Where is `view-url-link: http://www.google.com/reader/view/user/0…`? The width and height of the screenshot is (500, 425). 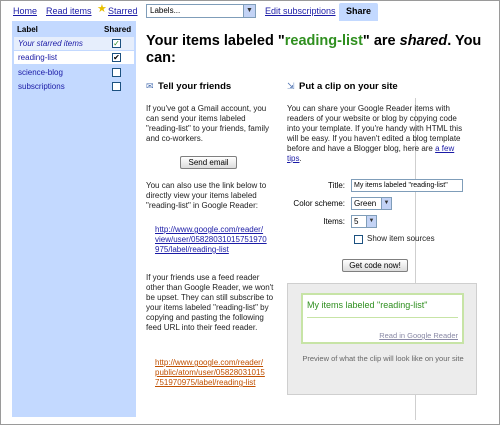 view-url-link: http://www.google.com/reader/view/user/0… is located at coordinates (211, 240).